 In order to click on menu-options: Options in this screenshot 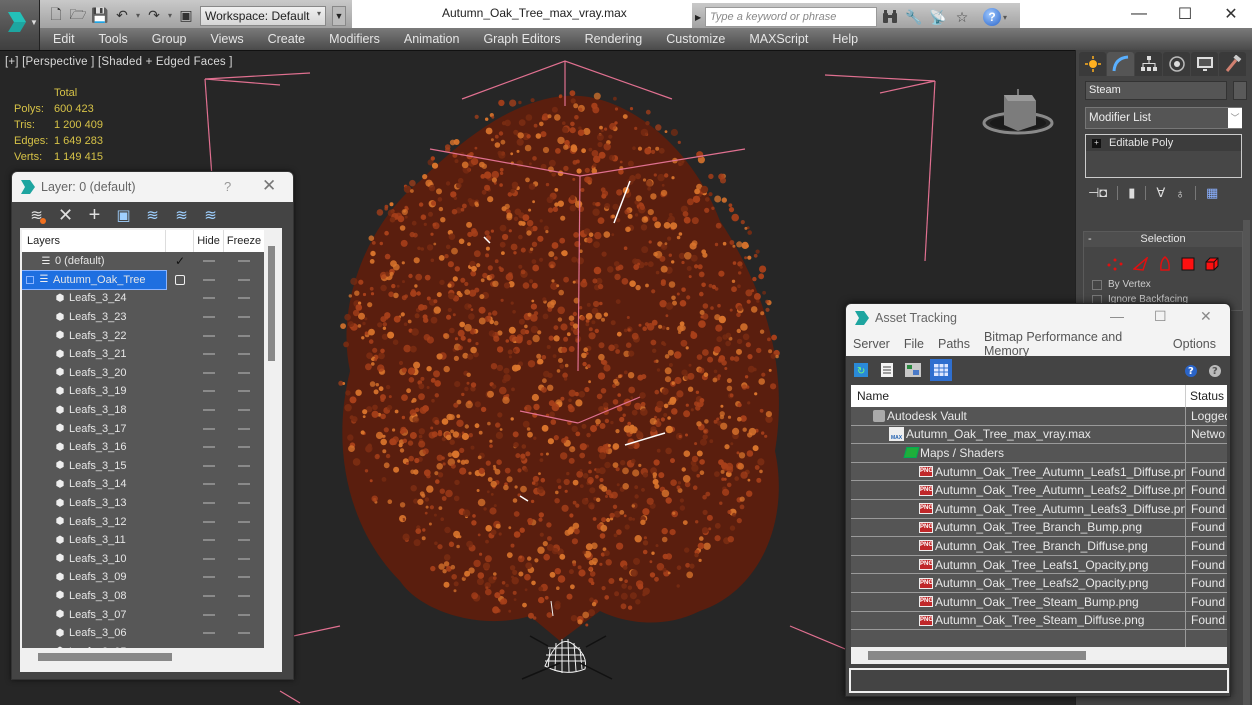, I will do `click(1194, 344)`.